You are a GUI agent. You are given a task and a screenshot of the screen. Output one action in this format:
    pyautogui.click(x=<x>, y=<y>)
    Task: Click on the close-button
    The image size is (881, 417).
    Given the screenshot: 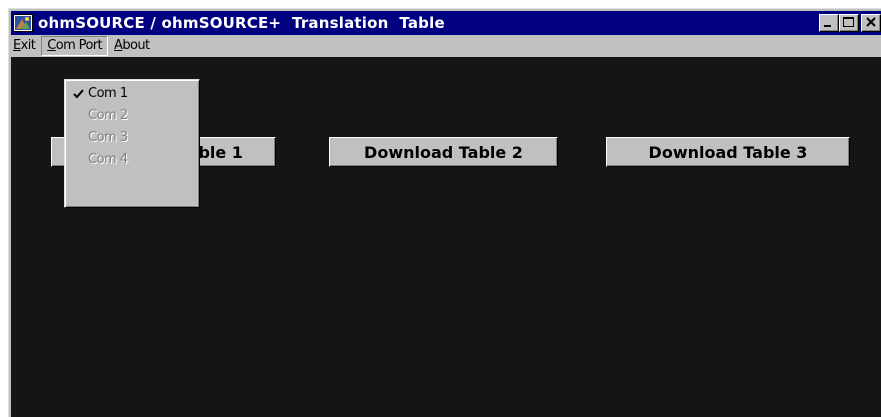 What is the action you would take?
    pyautogui.click(x=871, y=23)
    